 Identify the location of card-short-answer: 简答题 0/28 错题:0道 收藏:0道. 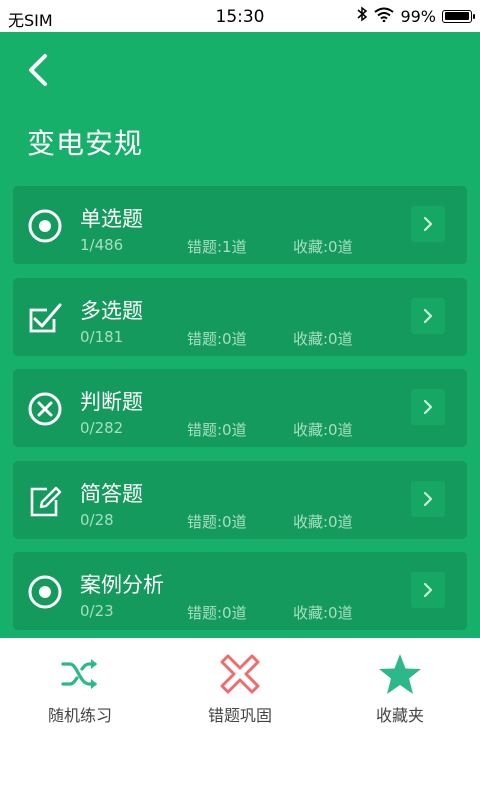
(240, 500).